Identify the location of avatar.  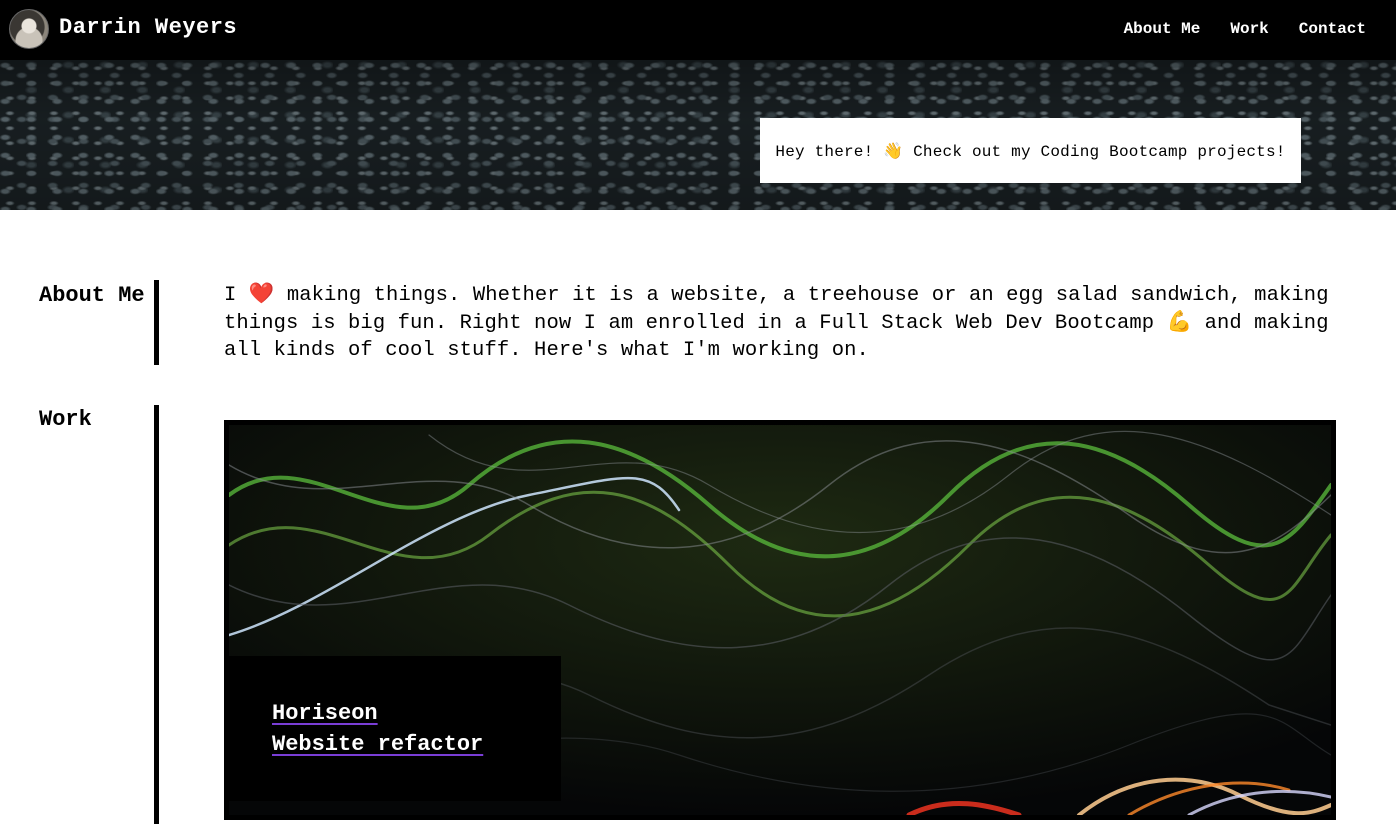
(29, 29).